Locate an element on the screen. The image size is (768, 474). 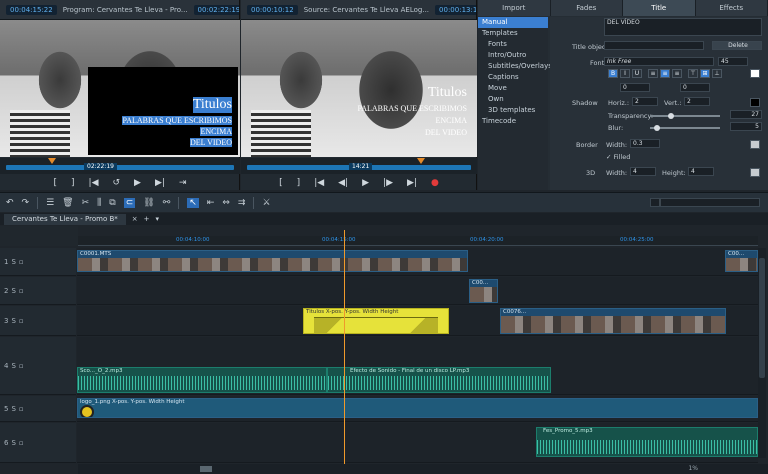
scrollbar-thumb is located at coordinates (762, 318).